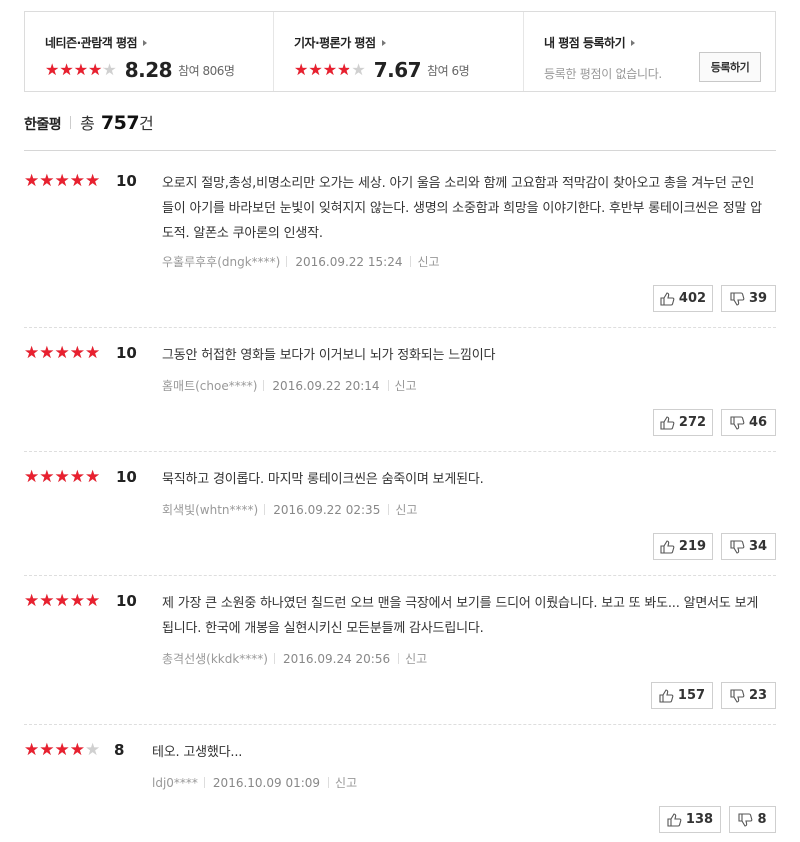  Describe the element at coordinates (43, 125) in the screenshot. I see `list-title: 한줄평` at that location.